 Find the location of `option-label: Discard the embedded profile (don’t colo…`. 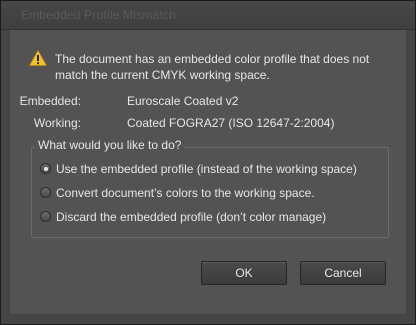

option-label: Discard the embedded profile (don’t colo… is located at coordinates (191, 217).